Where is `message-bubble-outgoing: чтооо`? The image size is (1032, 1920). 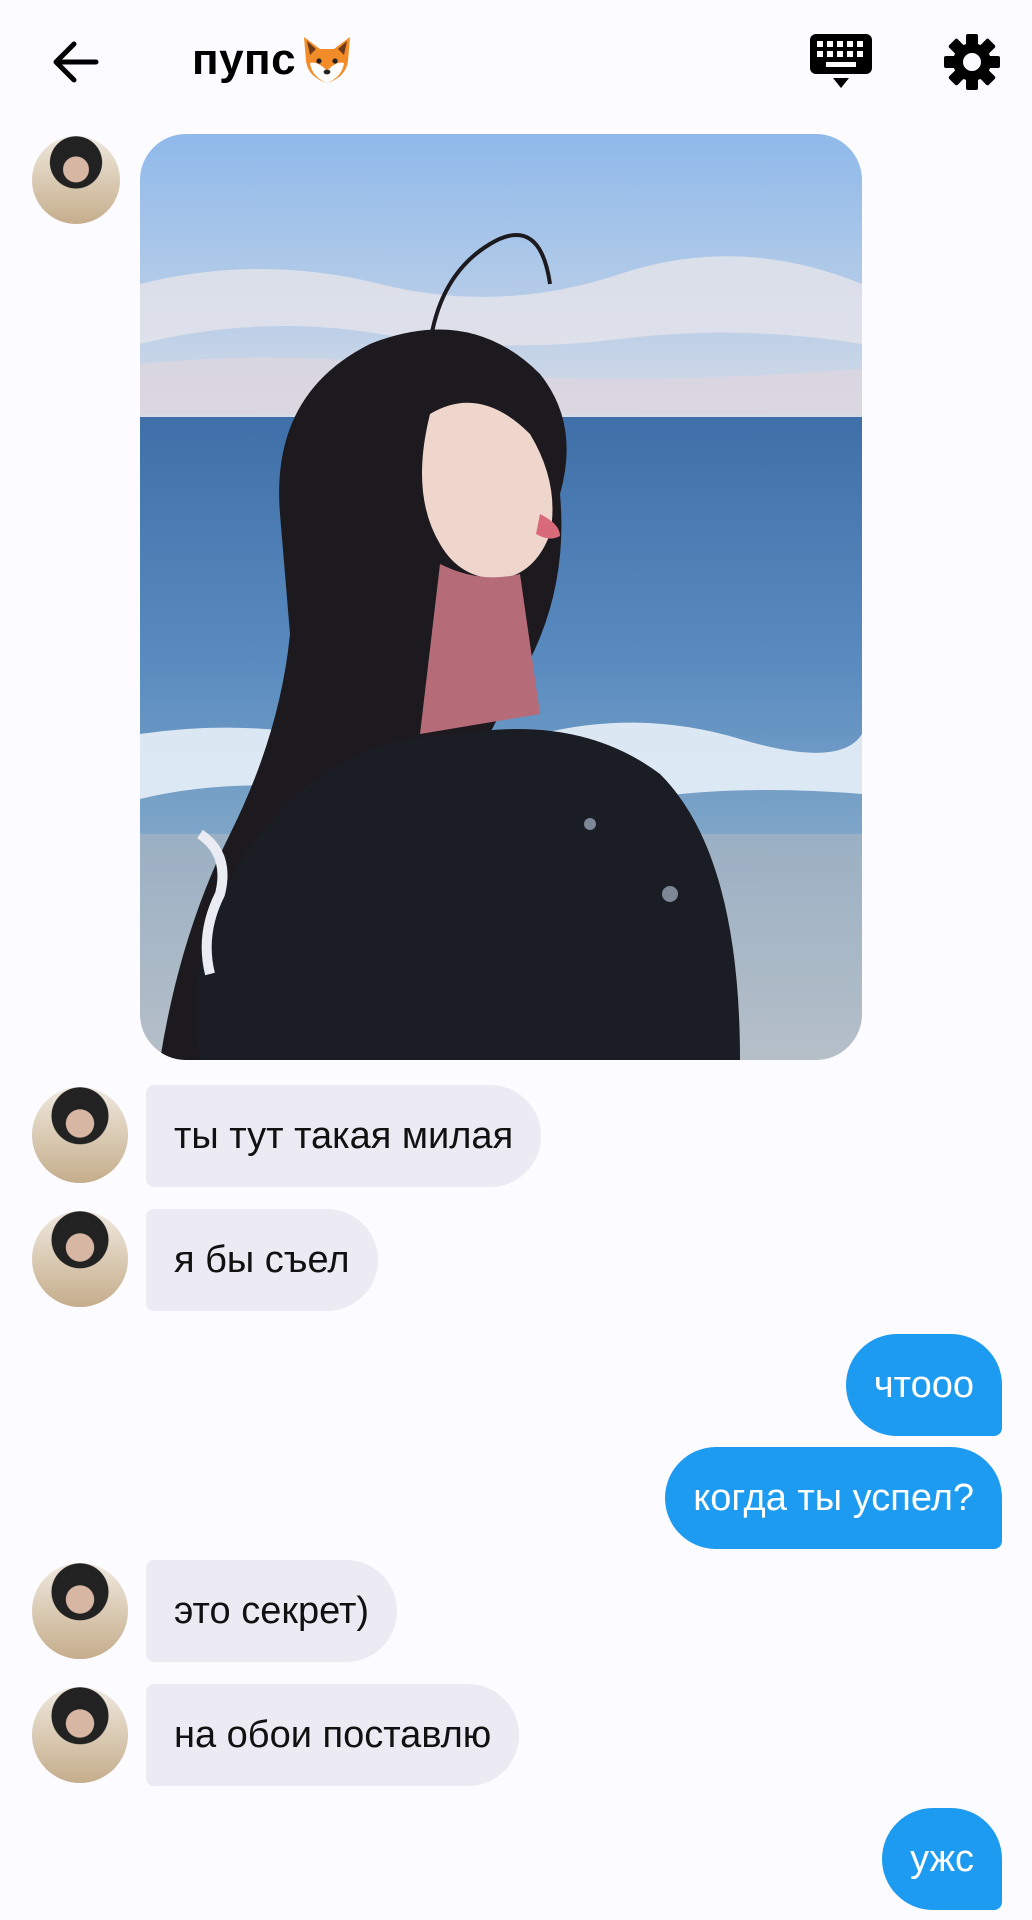 message-bubble-outgoing: чтооо is located at coordinates (923, 1385).